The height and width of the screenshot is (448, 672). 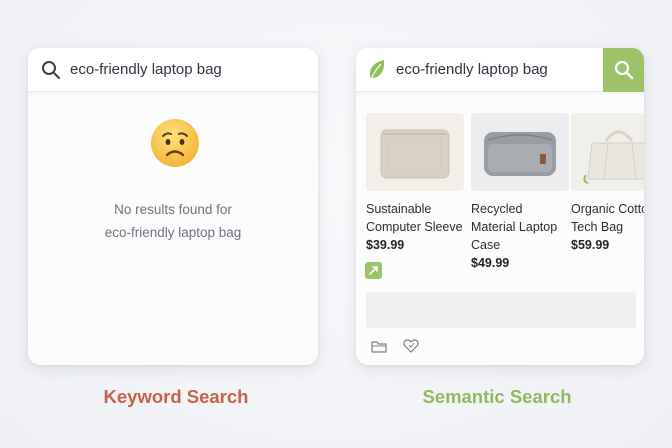 What do you see at coordinates (146, 69) in the screenshot?
I see `keyword-search-input: eco-friendly laptop bag` at bounding box center [146, 69].